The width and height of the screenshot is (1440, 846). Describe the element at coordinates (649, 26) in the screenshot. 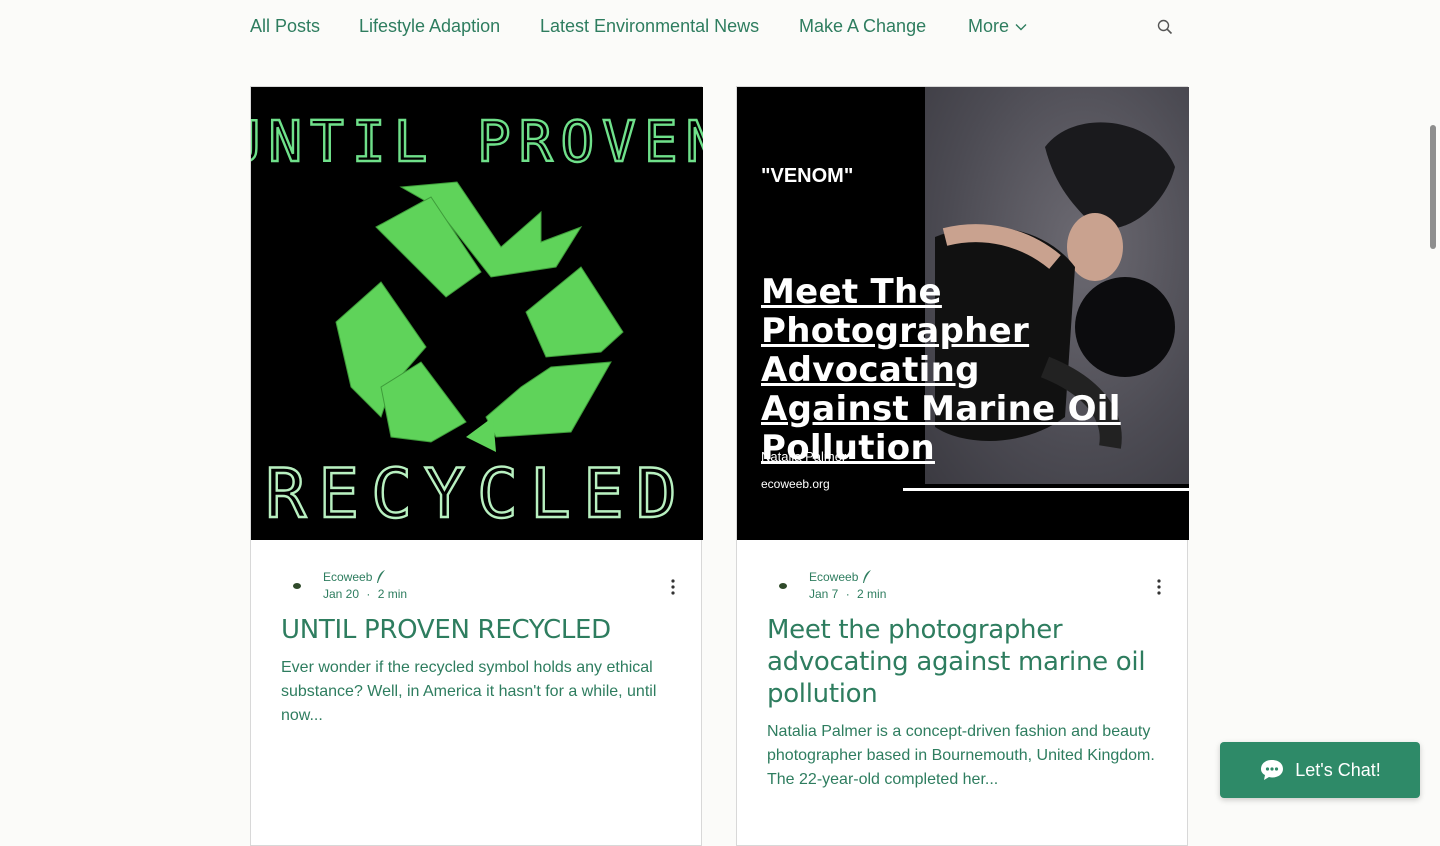

I see `nav-latest-environmental-news: Latest Environmental News` at that location.